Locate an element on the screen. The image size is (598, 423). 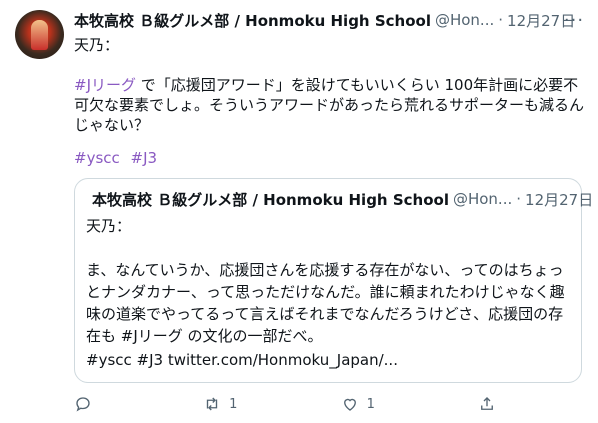
retweet-icon is located at coordinates (212, 404).